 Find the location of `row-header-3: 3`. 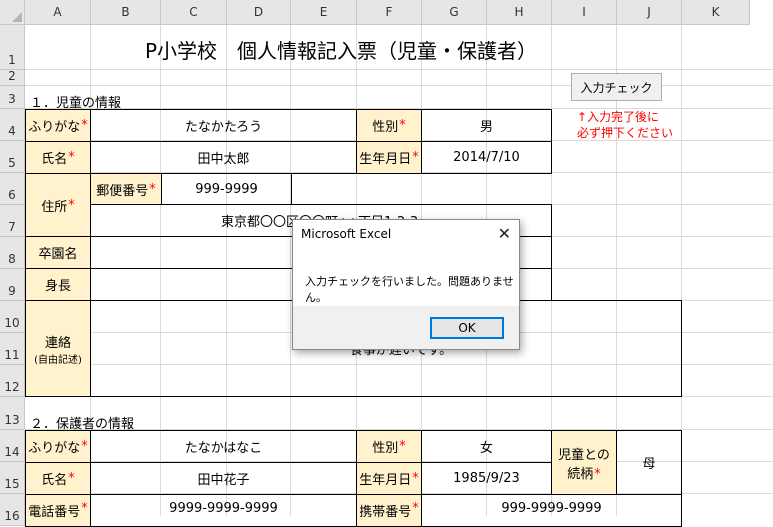

row-header-3: 3 is located at coordinates (12, 97).